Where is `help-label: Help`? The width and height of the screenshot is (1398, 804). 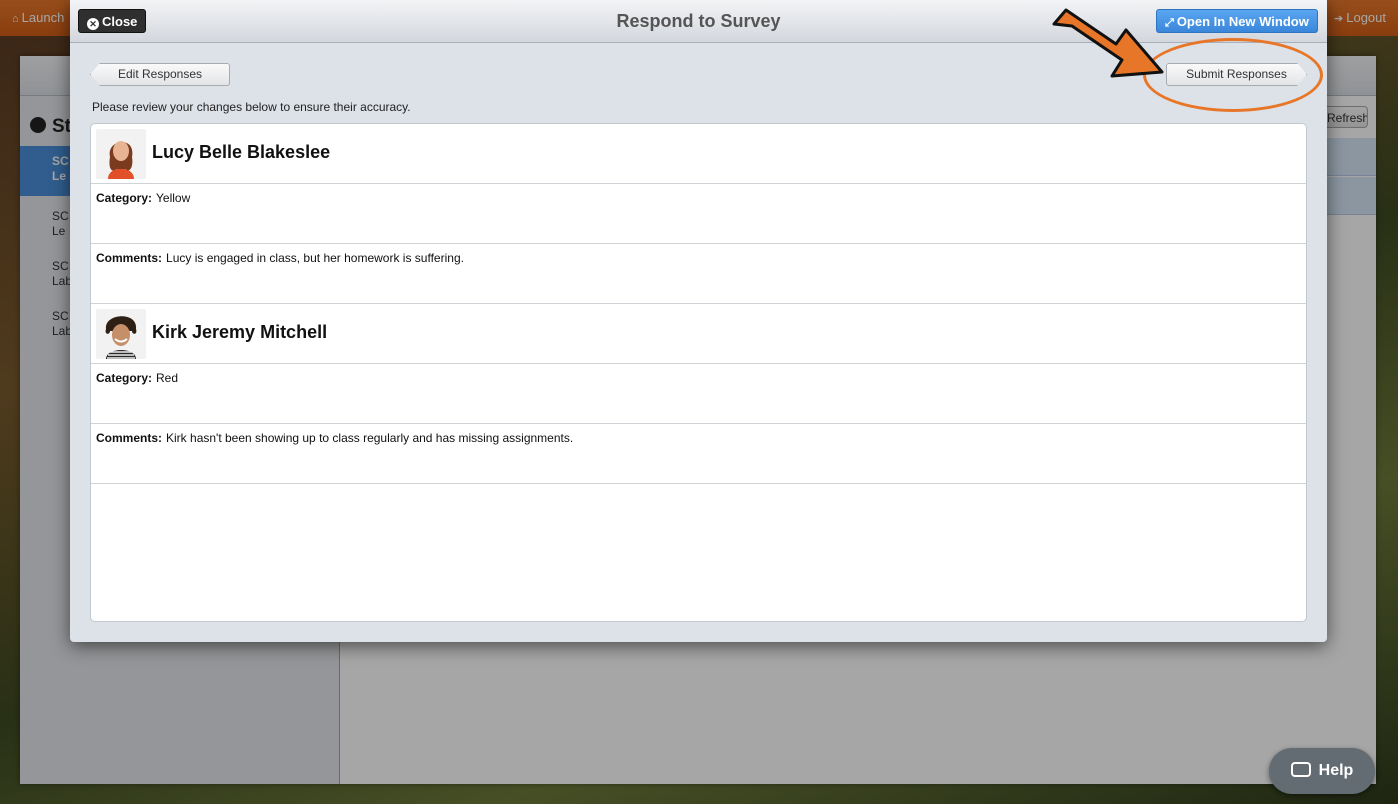
help-label: Help is located at coordinates (1336, 770).